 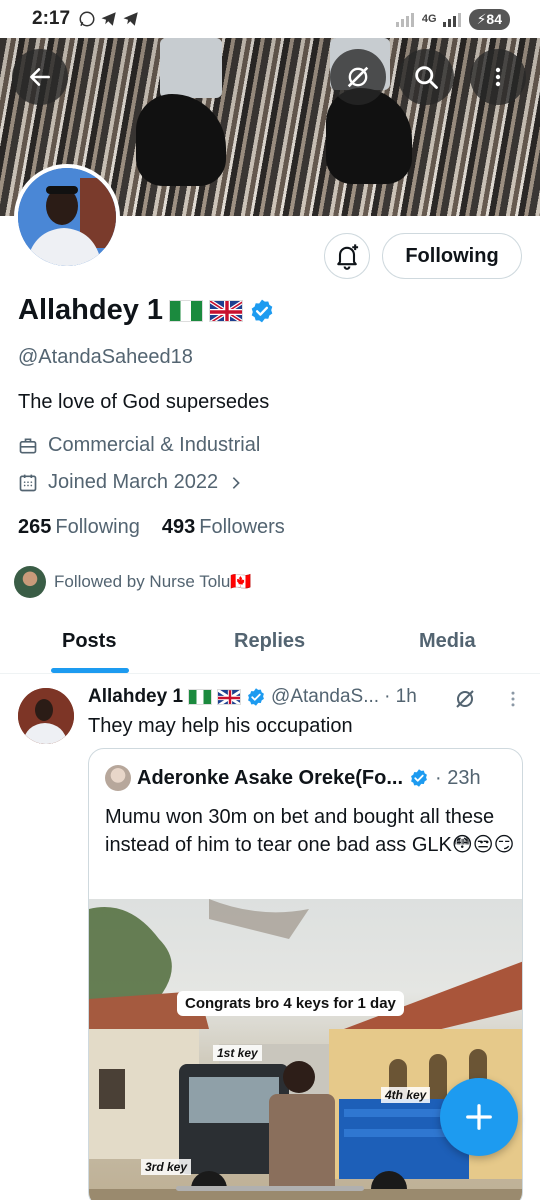 What do you see at coordinates (429, 19) in the screenshot?
I see `network-type: 4G` at bounding box center [429, 19].